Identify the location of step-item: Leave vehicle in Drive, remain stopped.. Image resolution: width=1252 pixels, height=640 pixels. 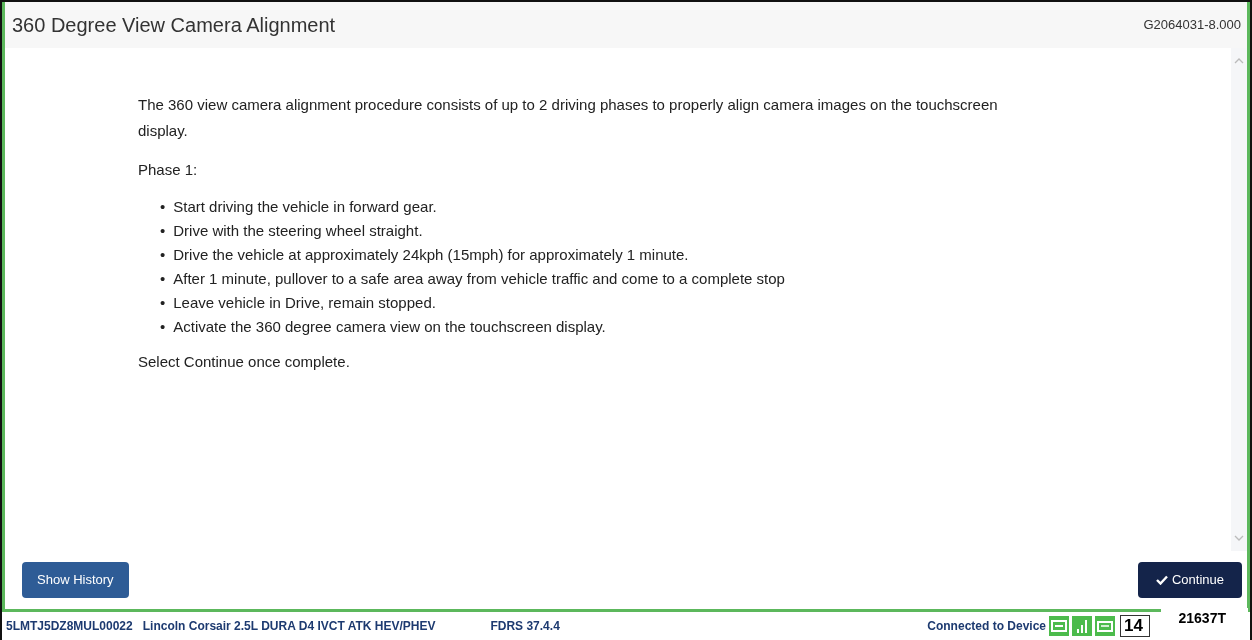
(304, 302).